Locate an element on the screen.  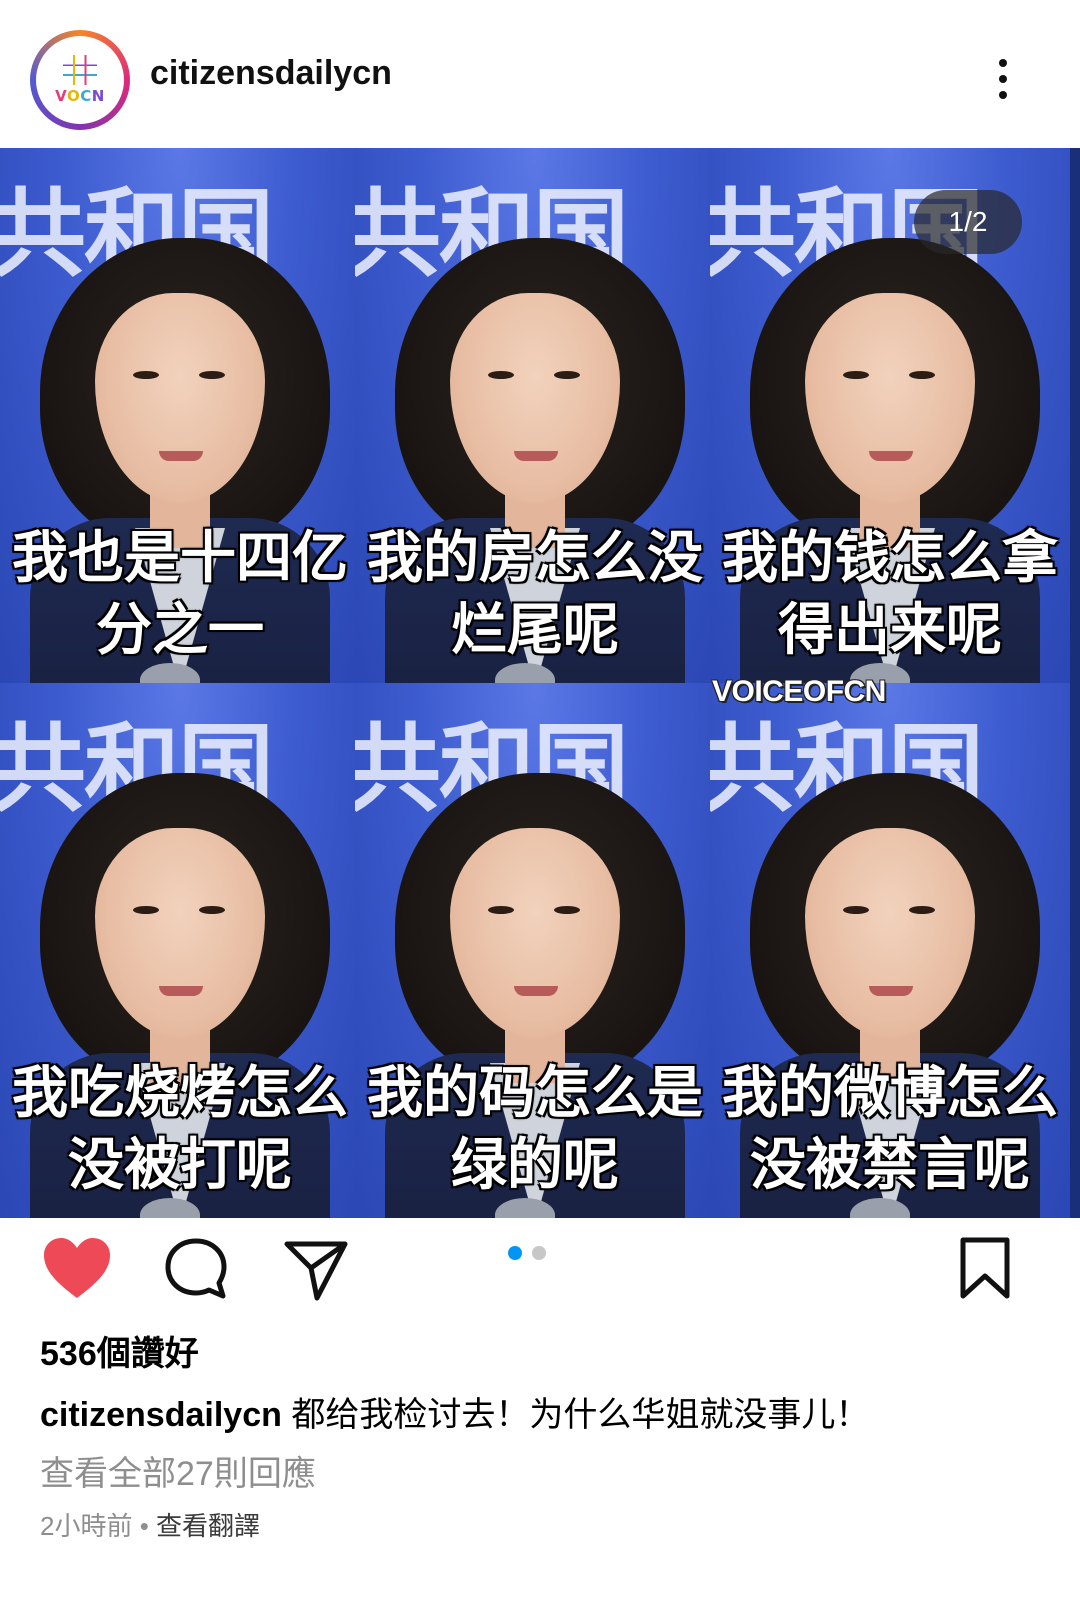
post-username: citizensdailycn is located at coordinates (271, 73).